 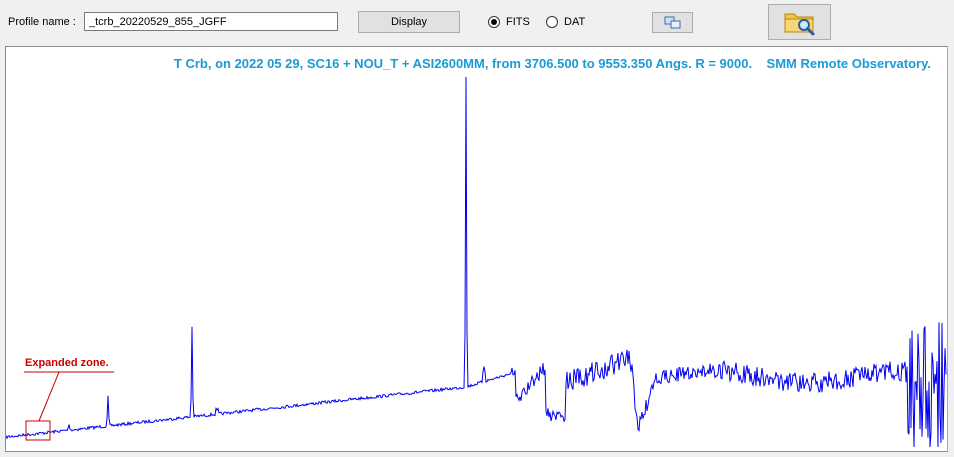 What do you see at coordinates (38, 430) in the screenshot?
I see `expanded-zone-box` at bounding box center [38, 430].